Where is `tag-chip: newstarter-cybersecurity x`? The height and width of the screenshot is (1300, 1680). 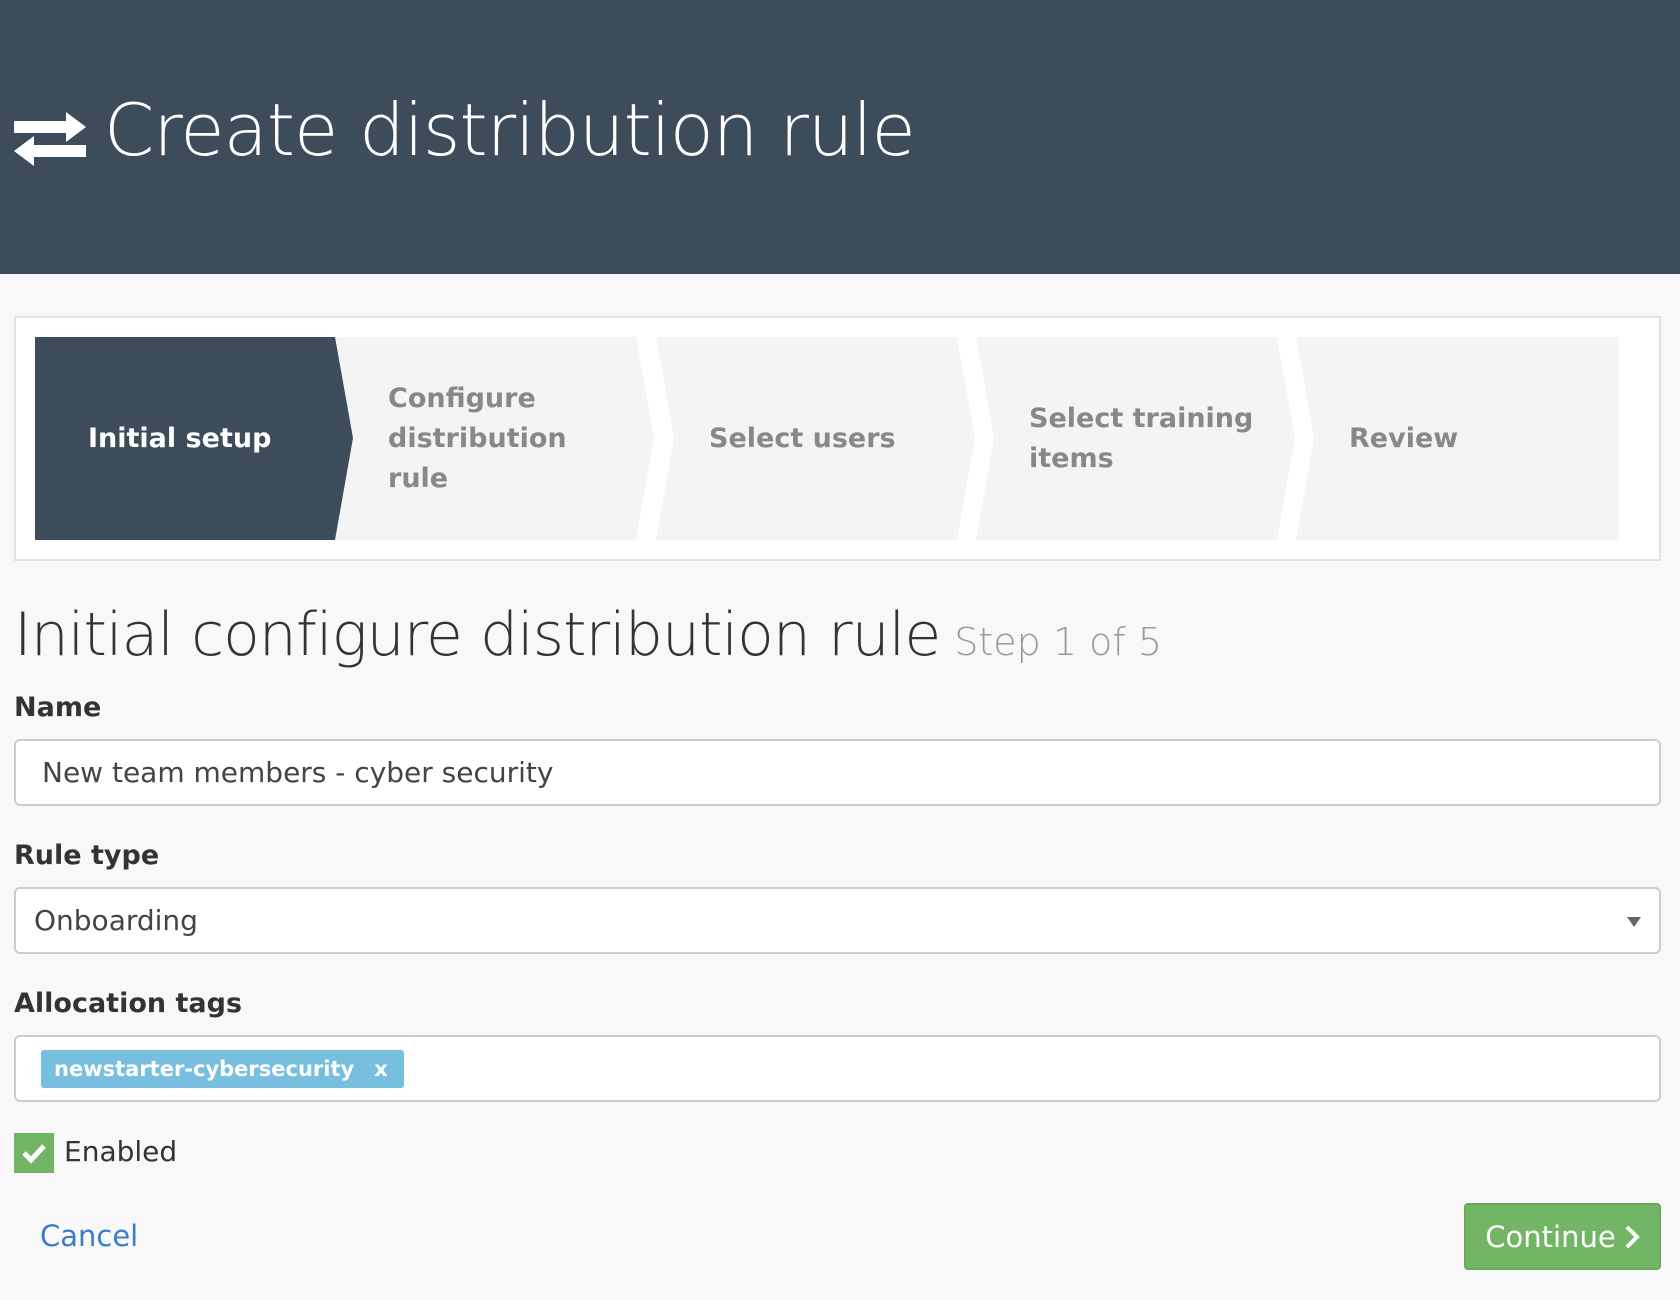 tag-chip: newstarter-cybersecurity x is located at coordinates (222, 1068).